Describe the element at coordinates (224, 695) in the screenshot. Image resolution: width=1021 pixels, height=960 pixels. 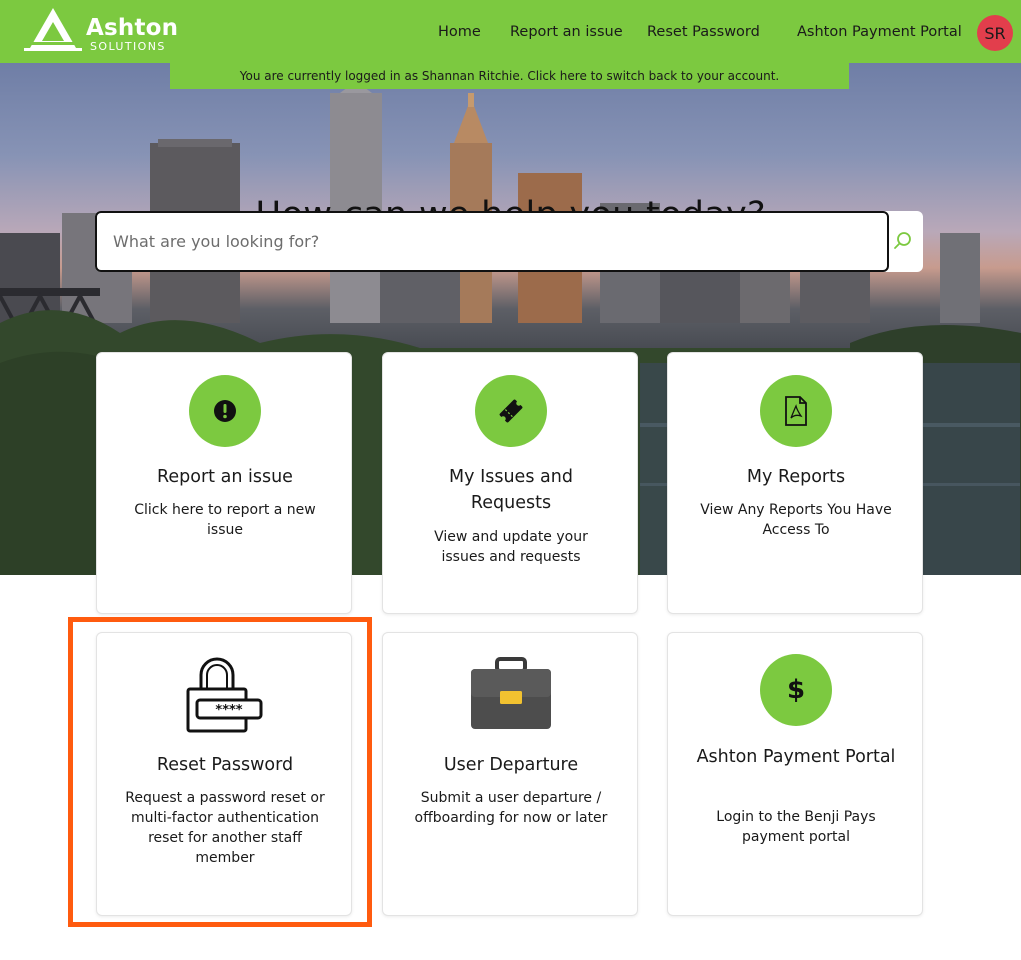
I see `padlock-password-icon: ****` at that location.